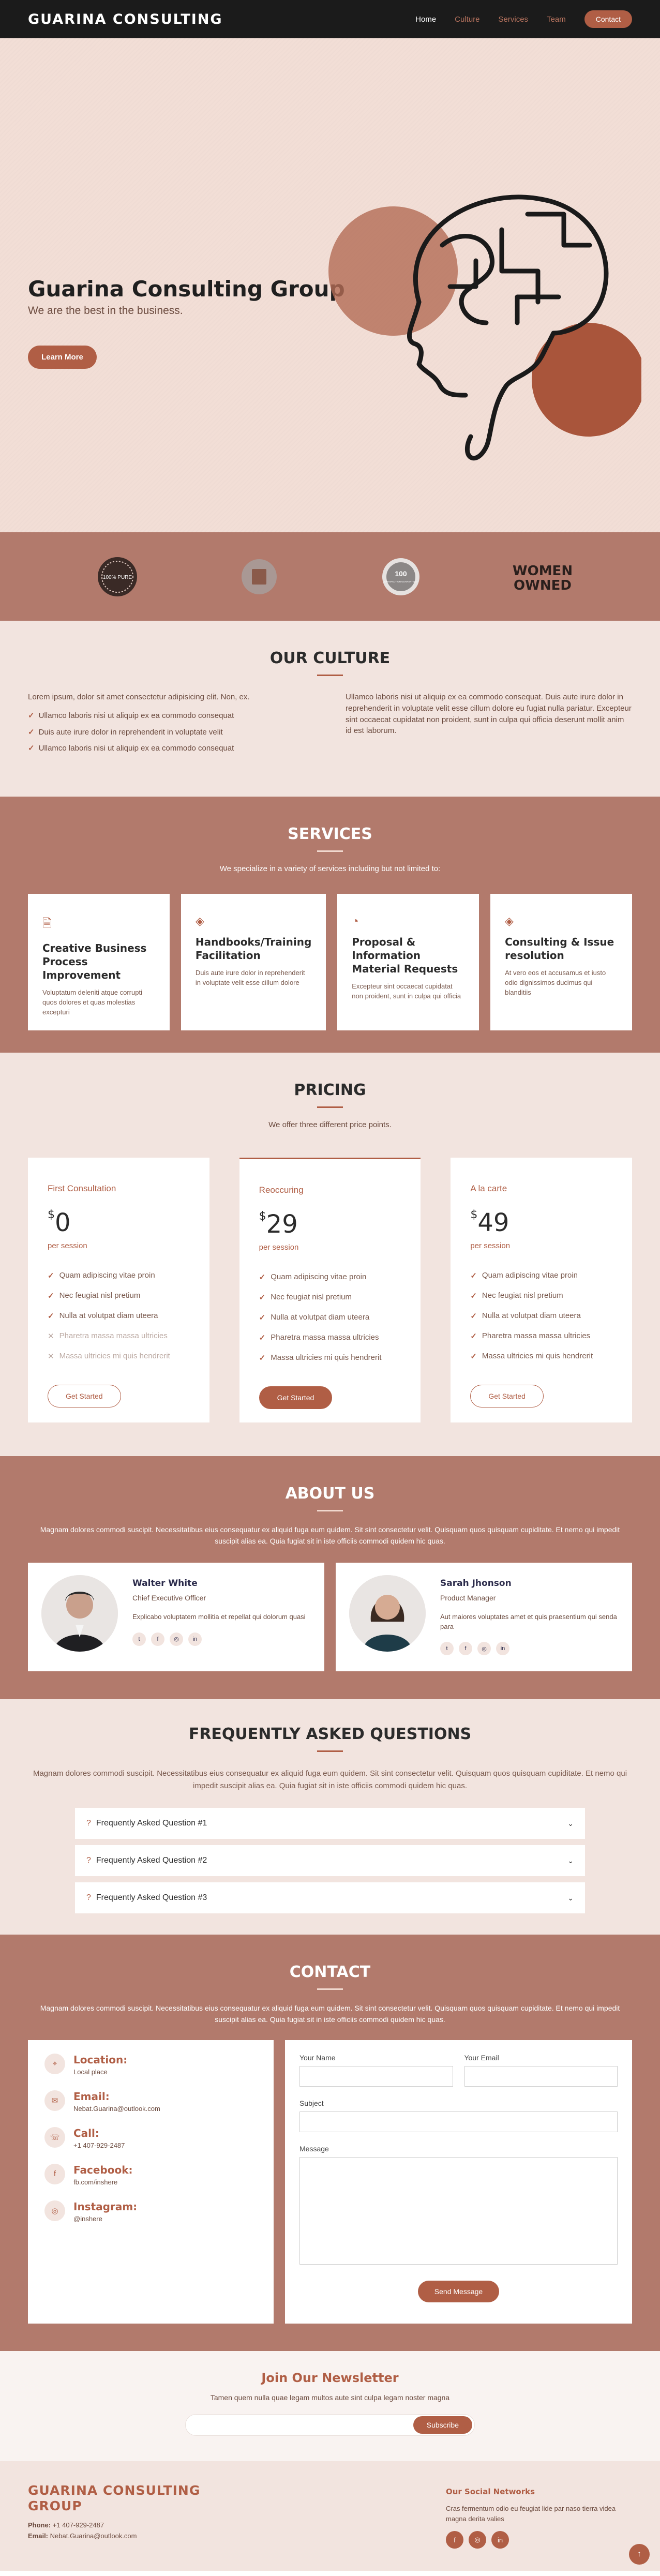  Describe the element at coordinates (330, 1898) in the screenshot. I see `faq-item: ? Frequently Asked Question #3 ⌄` at that location.